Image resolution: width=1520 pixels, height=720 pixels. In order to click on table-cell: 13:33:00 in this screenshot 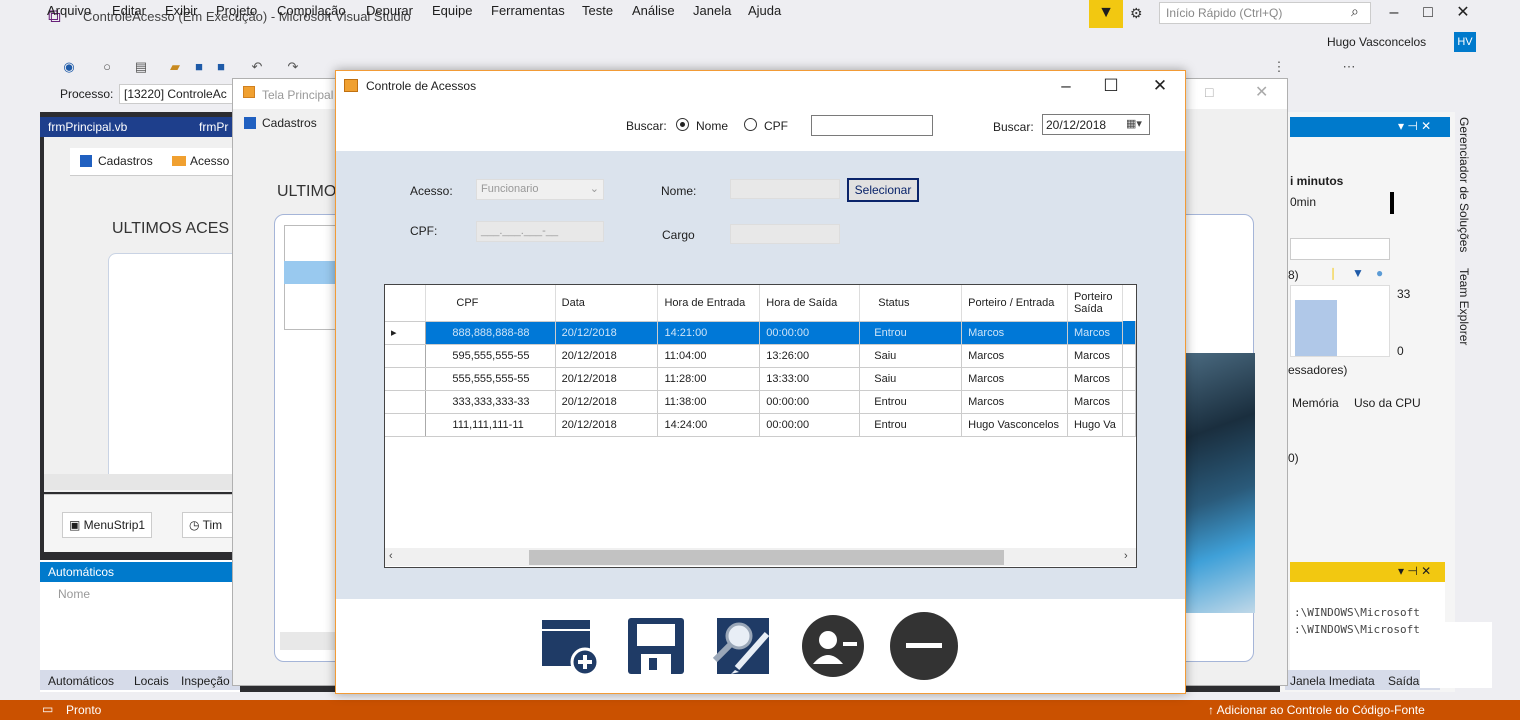, I will do `click(810, 379)`.